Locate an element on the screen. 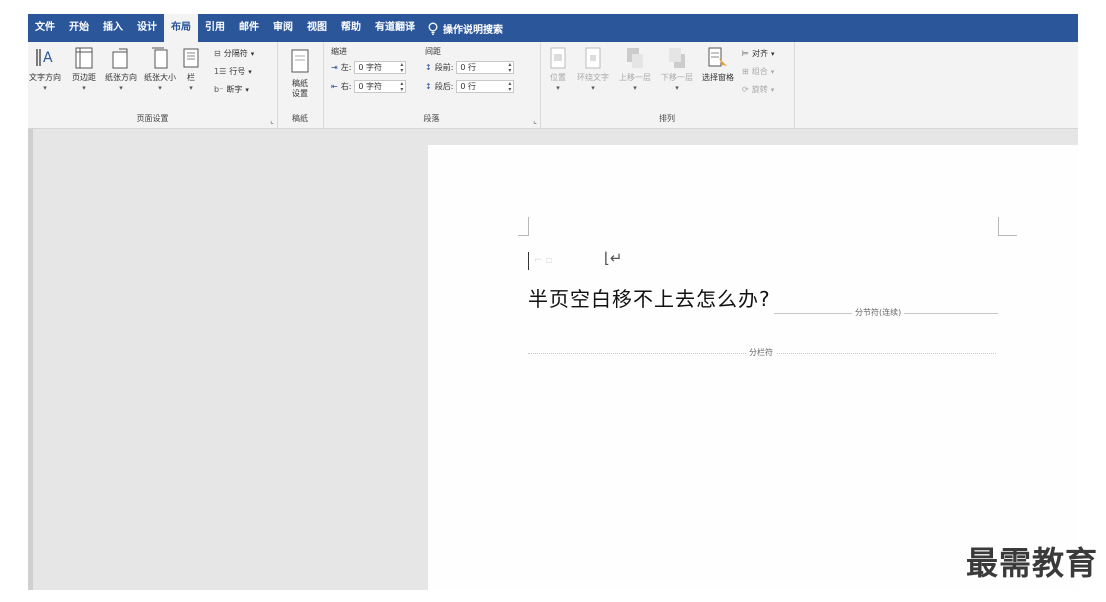  hyphenation-icon: b⁻ is located at coordinates (219, 89).